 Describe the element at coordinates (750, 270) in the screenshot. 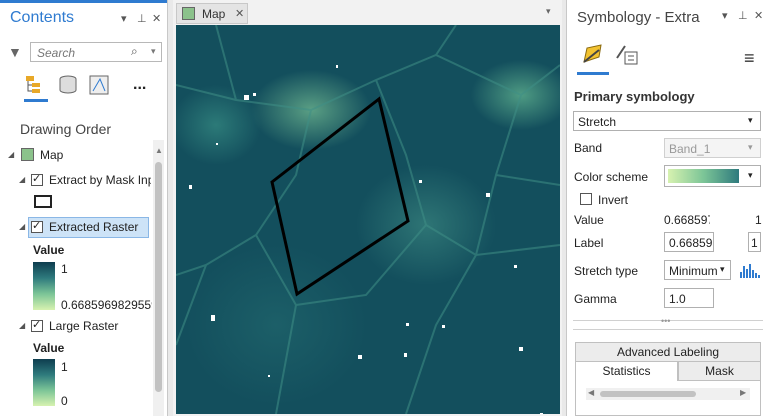

I see `histogram-icon` at that location.